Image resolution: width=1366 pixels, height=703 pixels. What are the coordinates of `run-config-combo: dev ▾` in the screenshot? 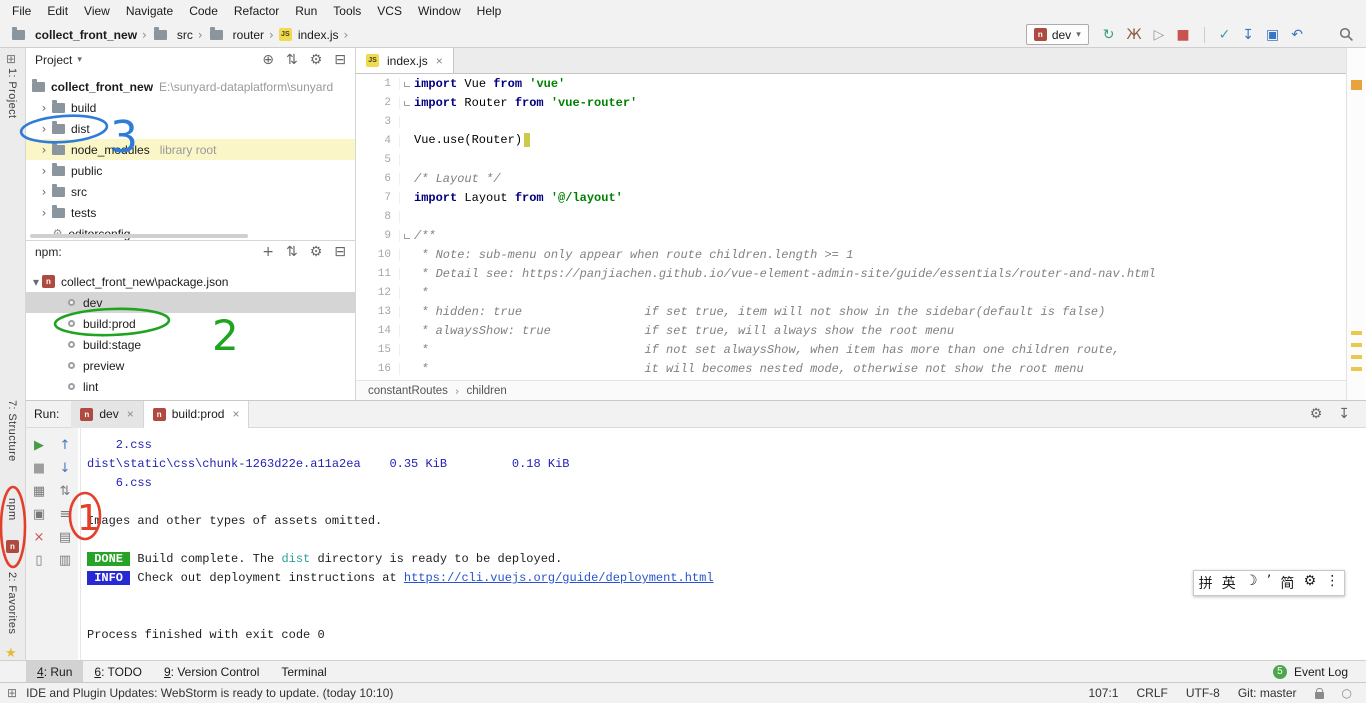 It's located at (1057, 34).